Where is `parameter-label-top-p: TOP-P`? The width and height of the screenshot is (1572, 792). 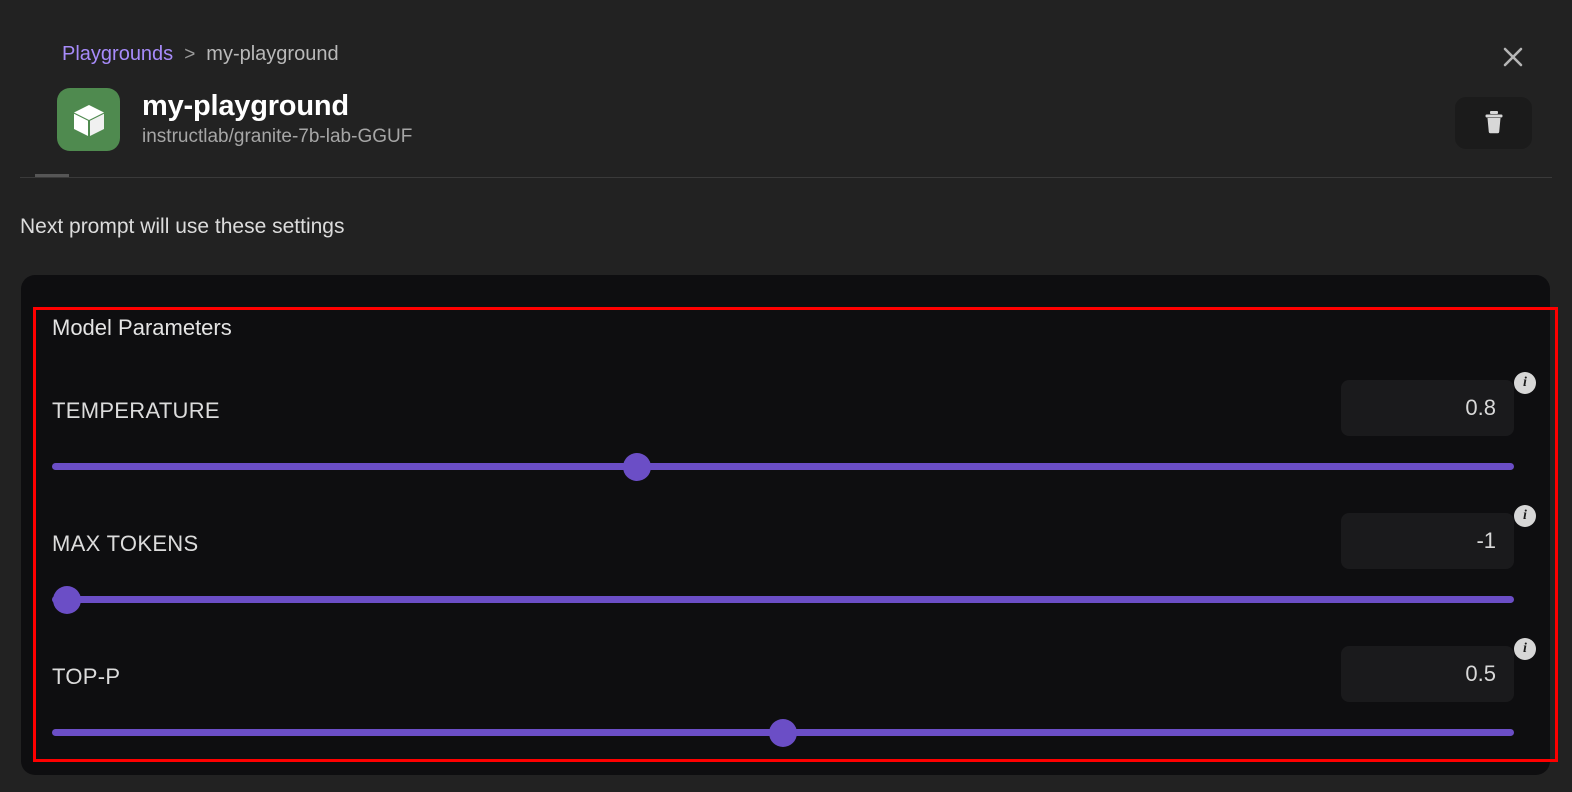
parameter-label-top-p: TOP-P is located at coordinates (86, 676).